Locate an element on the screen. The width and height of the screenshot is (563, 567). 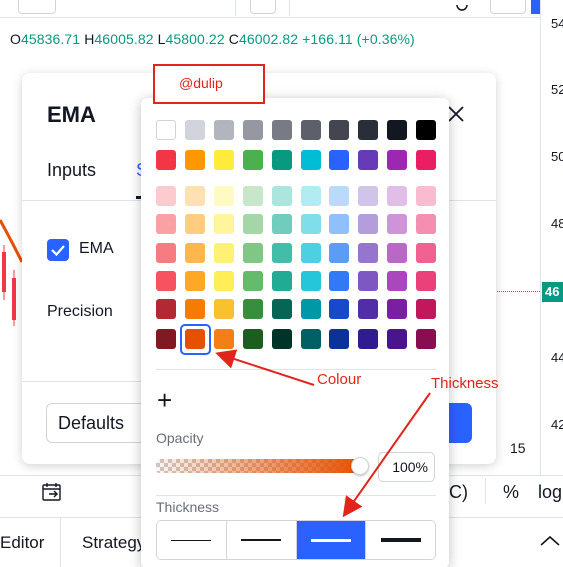
toolbar-button is located at coordinates (37, 7).